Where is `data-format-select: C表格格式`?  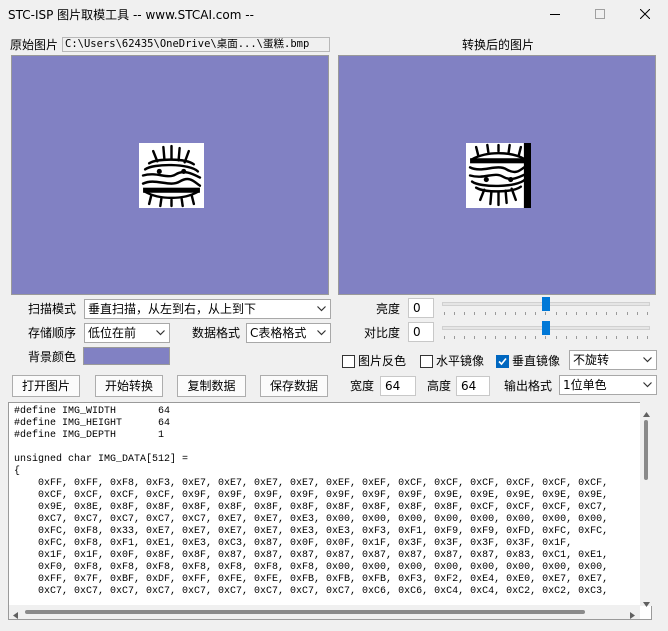 data-format-select: C表格格式 is located at coordinates (288, 333).